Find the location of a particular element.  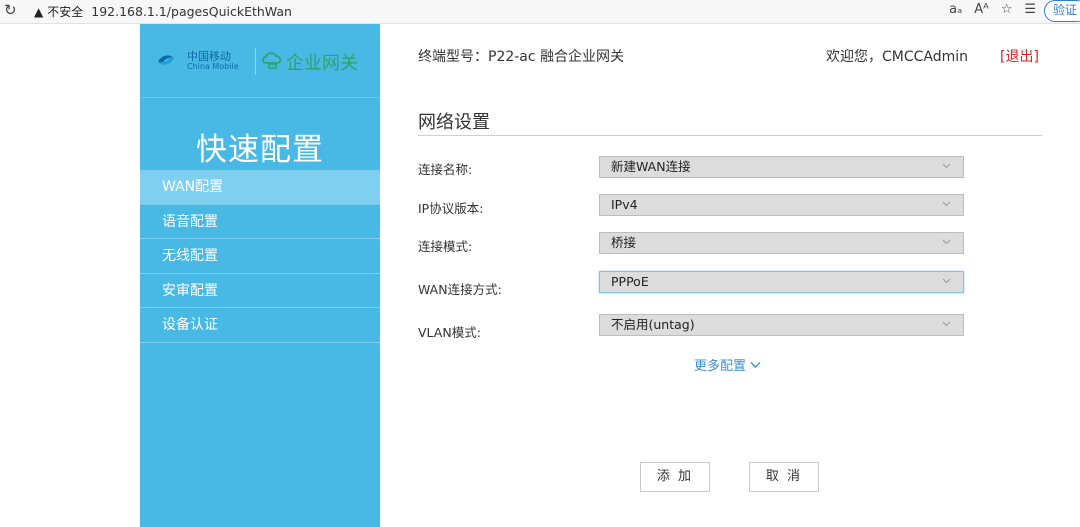

china-mobile-logo-icon is located at coordinates (166, 60).